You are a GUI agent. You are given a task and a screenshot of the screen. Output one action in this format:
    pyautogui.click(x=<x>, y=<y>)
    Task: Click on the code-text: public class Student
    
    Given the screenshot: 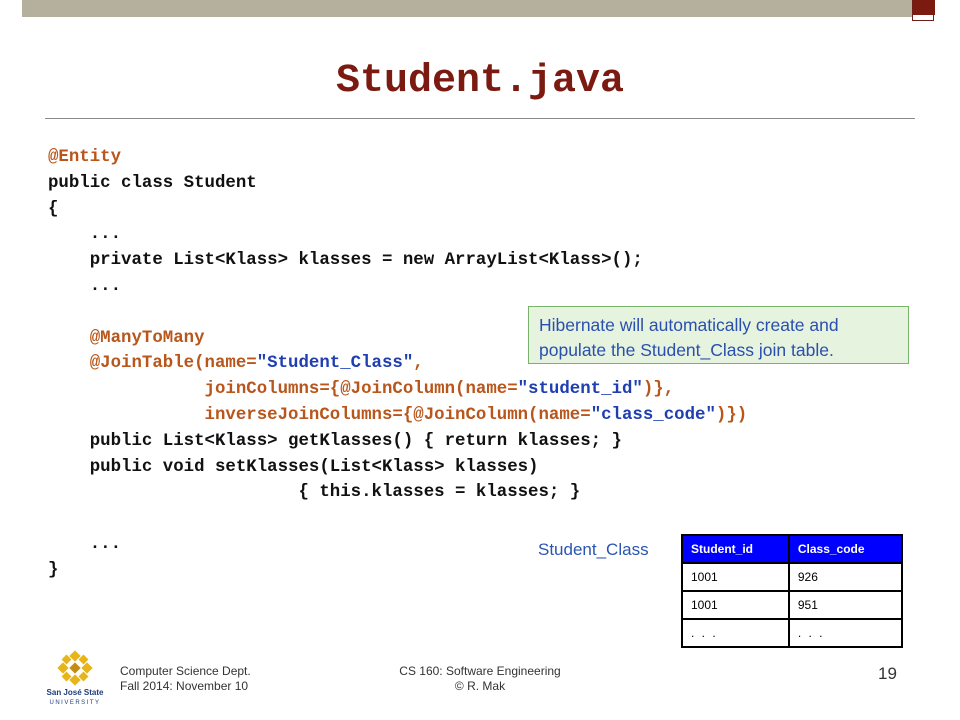 What is the action you would take?
    pyautogui.click(x=152, y=183)
    